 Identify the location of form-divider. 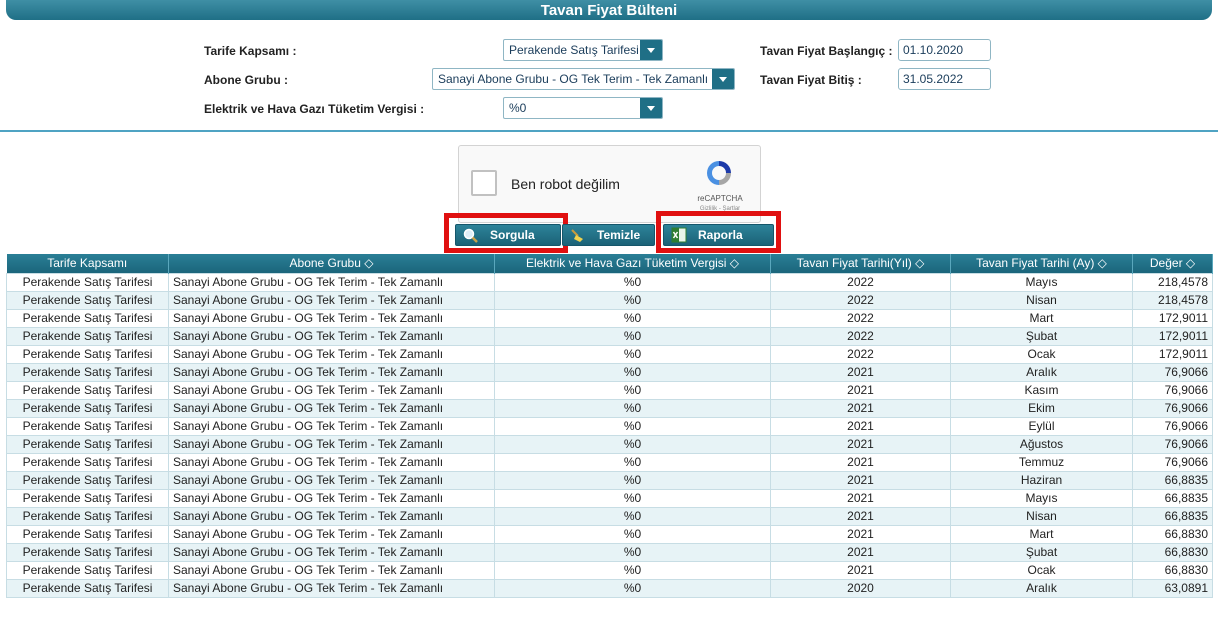
(609, 131).